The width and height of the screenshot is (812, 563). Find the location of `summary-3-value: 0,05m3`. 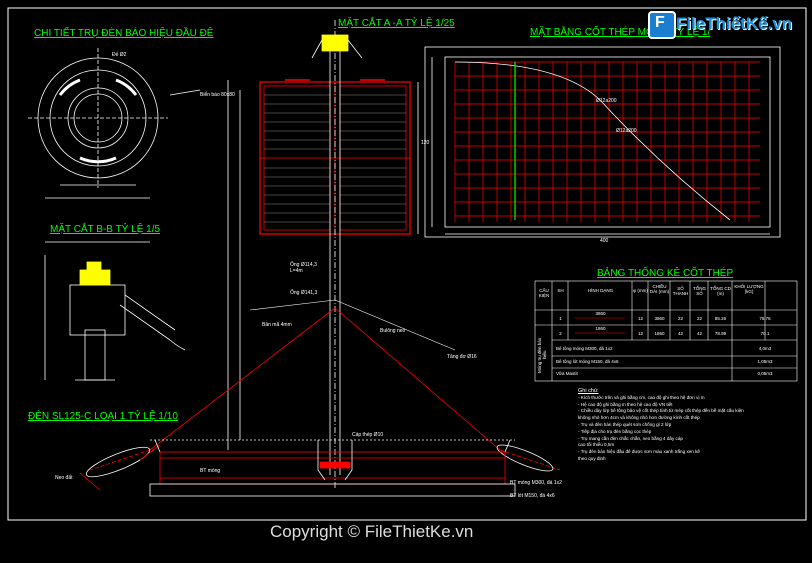

summary-3-value: 0,05m3 is located at coordinates (765, 373).